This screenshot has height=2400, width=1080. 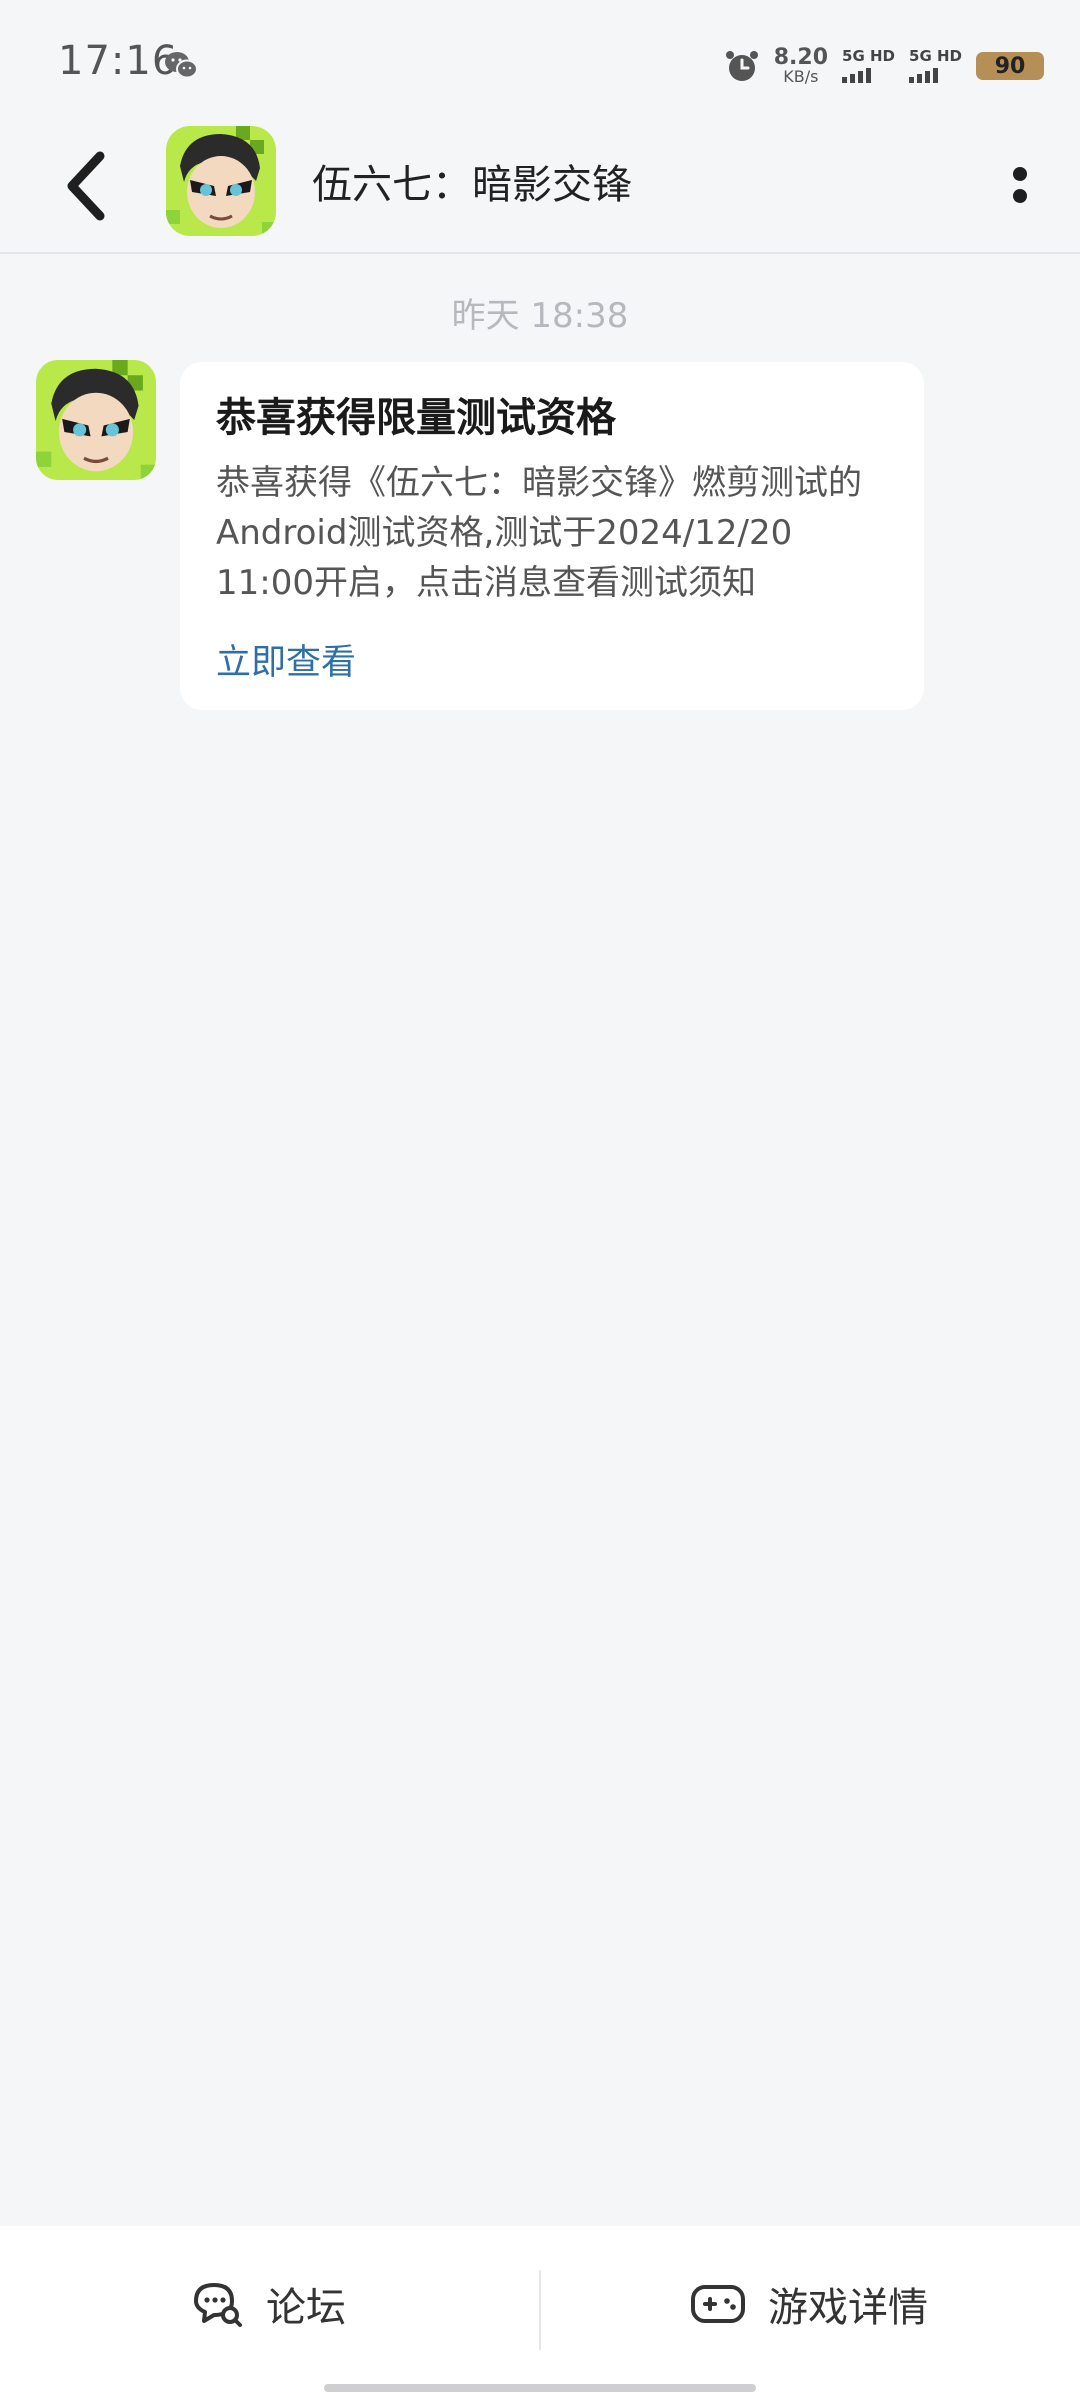 I want to click on battery-level: 90, so click(x=1010, y=66).